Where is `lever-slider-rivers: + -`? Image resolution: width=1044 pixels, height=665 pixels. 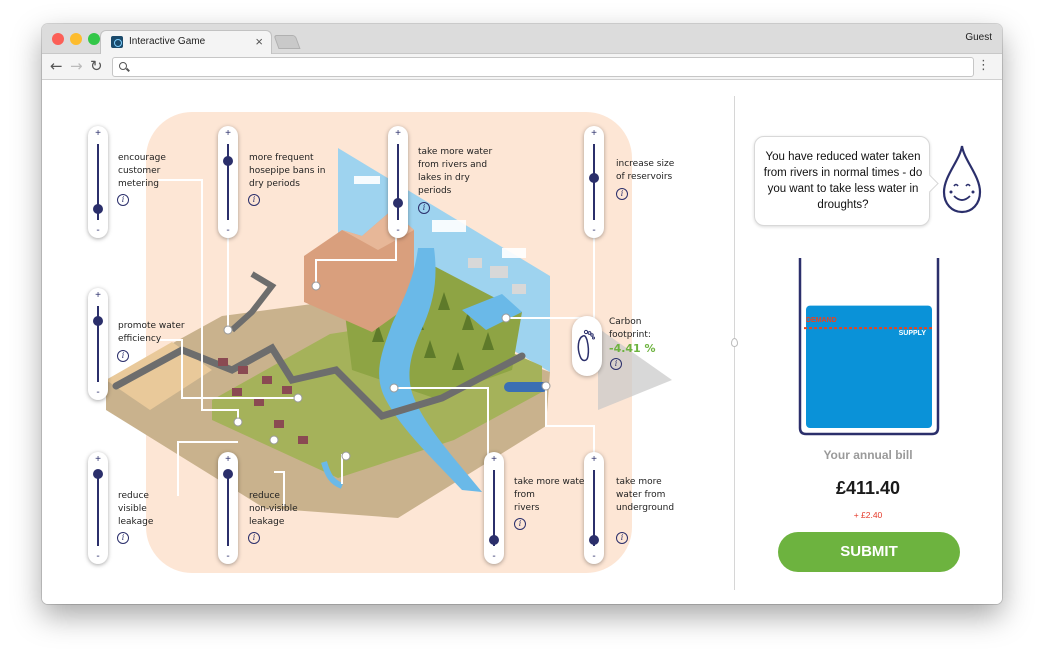
lever-slider-rivers: + - is located at coordinates (494, 508).